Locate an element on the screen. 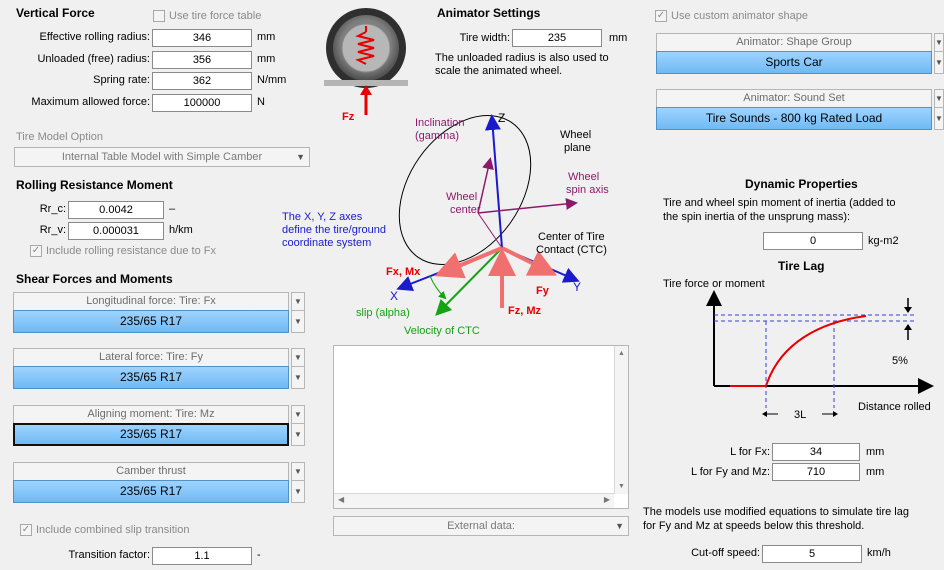 This screenshot has height=570, width=944. l-fy-mz-input: 710 is located at coordinates (816, 472).